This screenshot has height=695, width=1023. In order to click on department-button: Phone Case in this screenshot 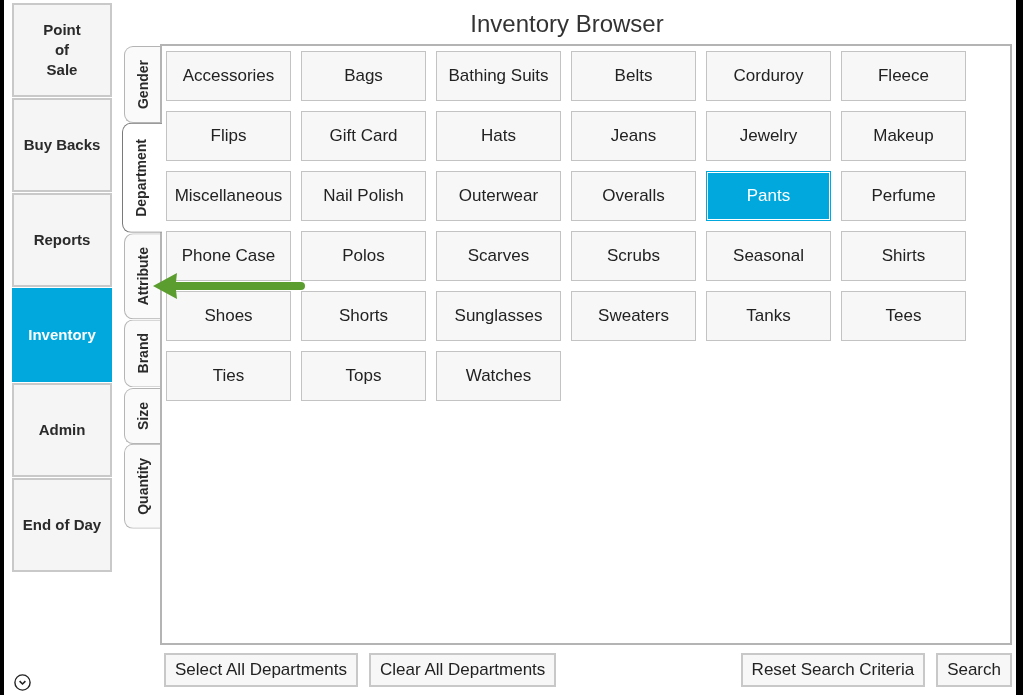, I will do `click(228, 256)`.